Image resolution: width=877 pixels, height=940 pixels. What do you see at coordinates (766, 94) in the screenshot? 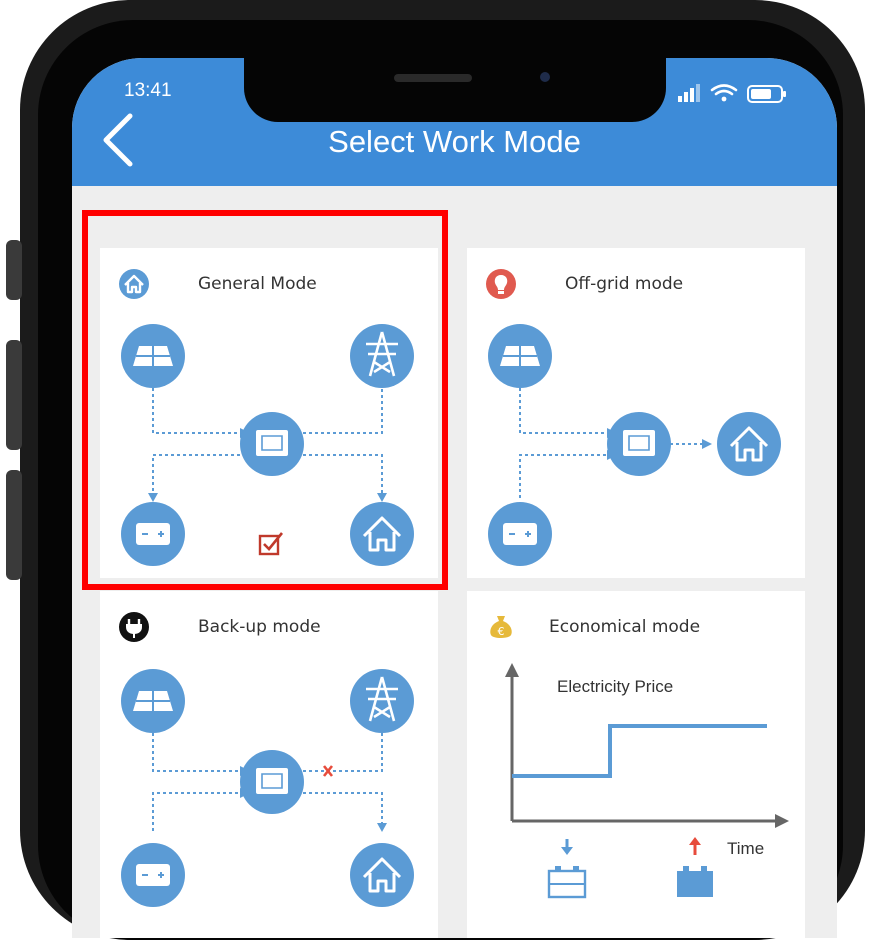
I see `battery-icon` at bounding box center [766, 94].